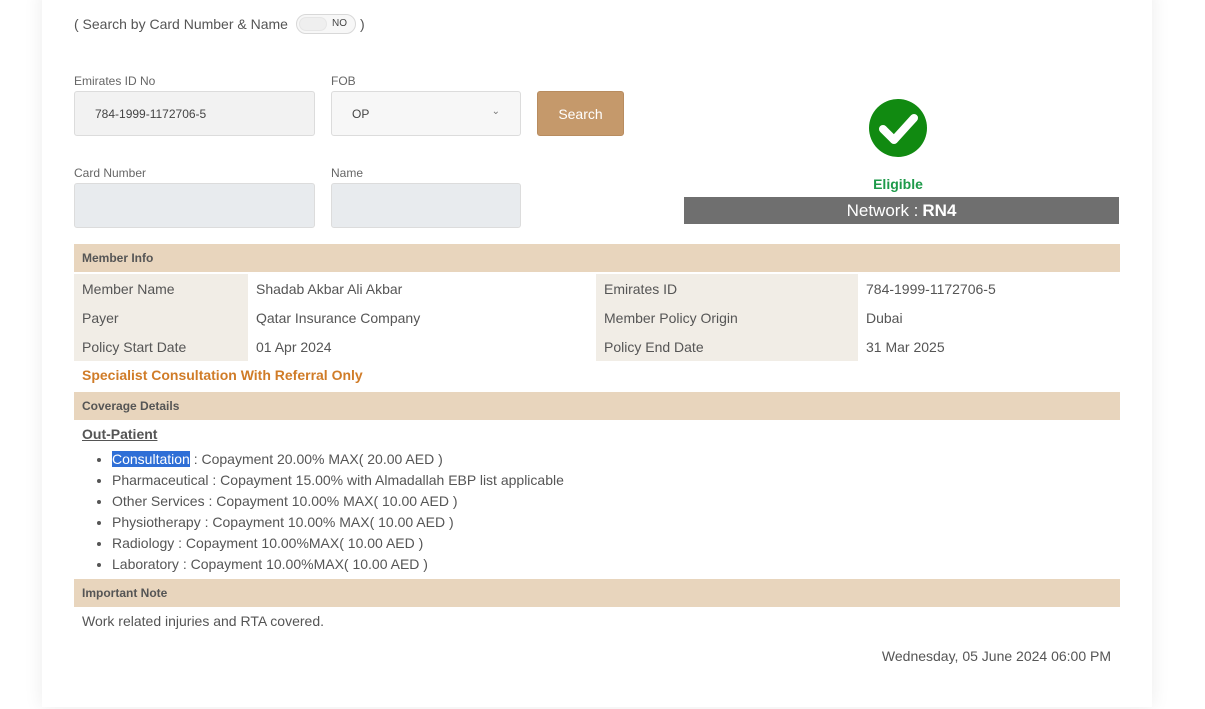 The height and width of the screenshot is (709, 1205). What do you see at coordinates (597, 406) in the screenshot?
I see `coverage-details-header: Coverage Details` at bounding box center [597, 406].